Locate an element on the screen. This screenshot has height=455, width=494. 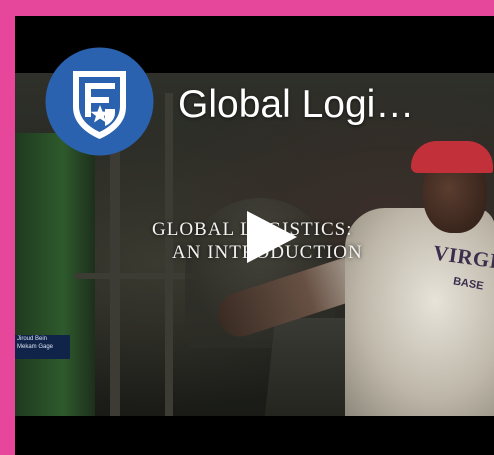
shield-logo-icon is located at coordinates (99, 101).